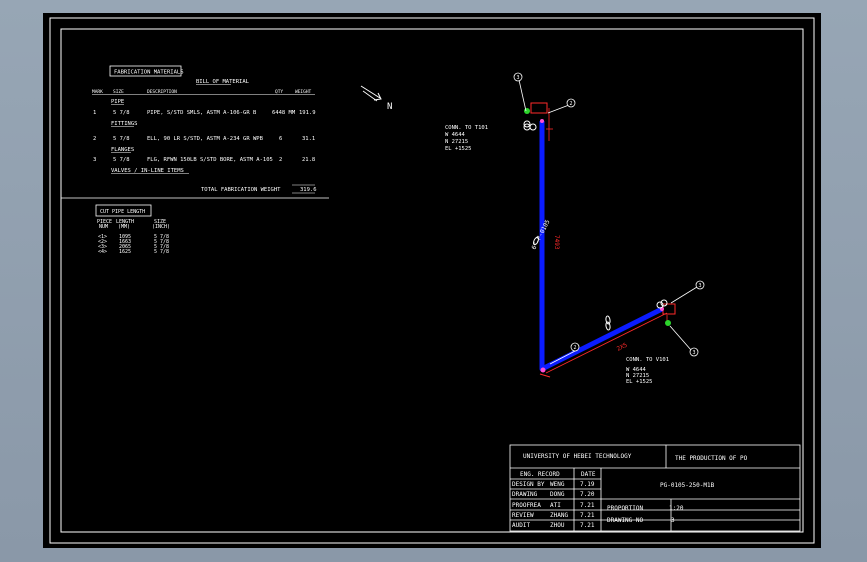  Describe the element at coordinates (555, 505) in the screenshot. I see `record-name: ATI` at that location.